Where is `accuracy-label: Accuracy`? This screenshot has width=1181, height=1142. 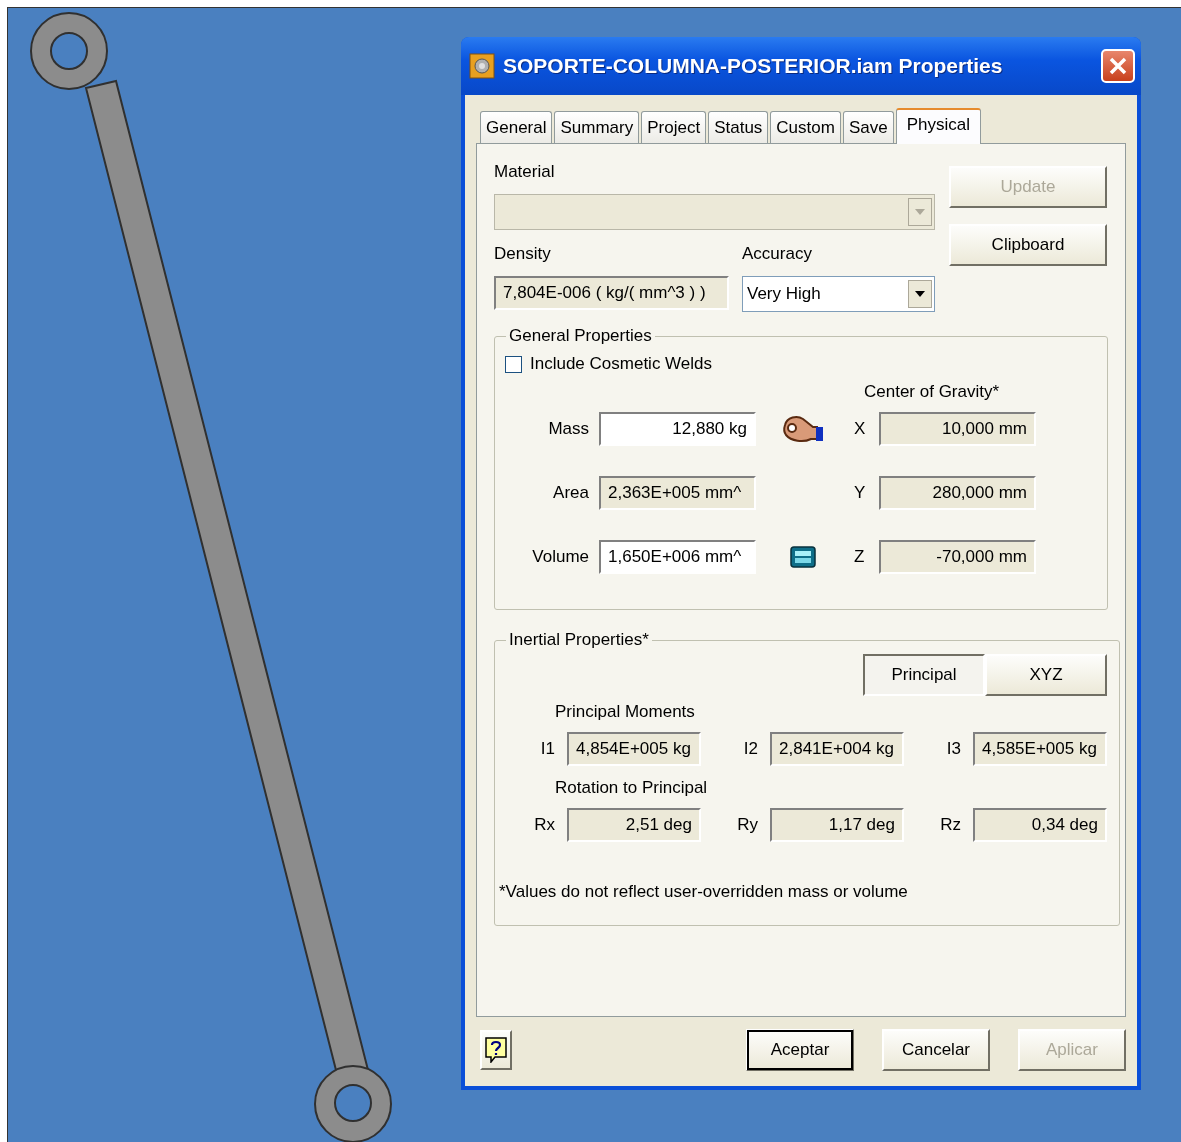 accuracy-label: Accuracy is located at coordinates (777, 254).